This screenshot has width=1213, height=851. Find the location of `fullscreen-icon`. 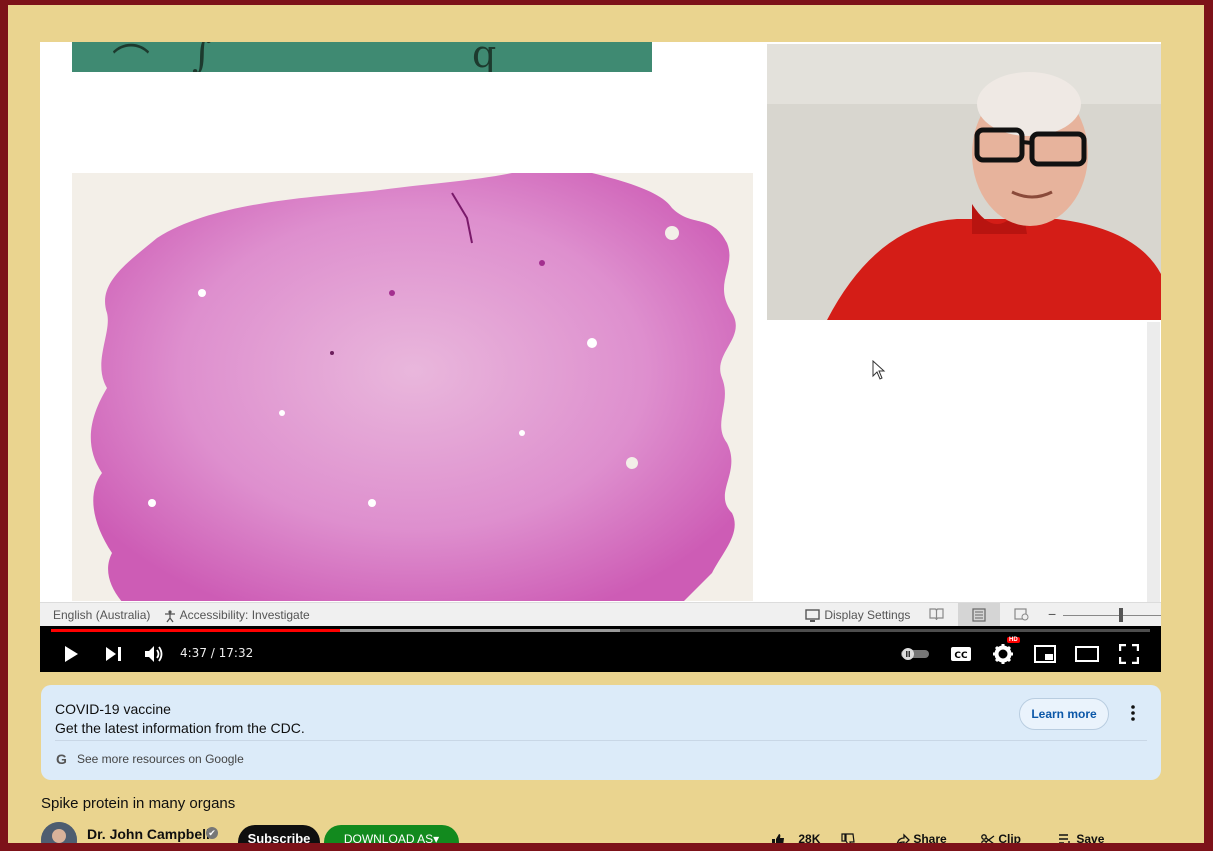

fullscreen-icon is located at coordinates (1129, 654).